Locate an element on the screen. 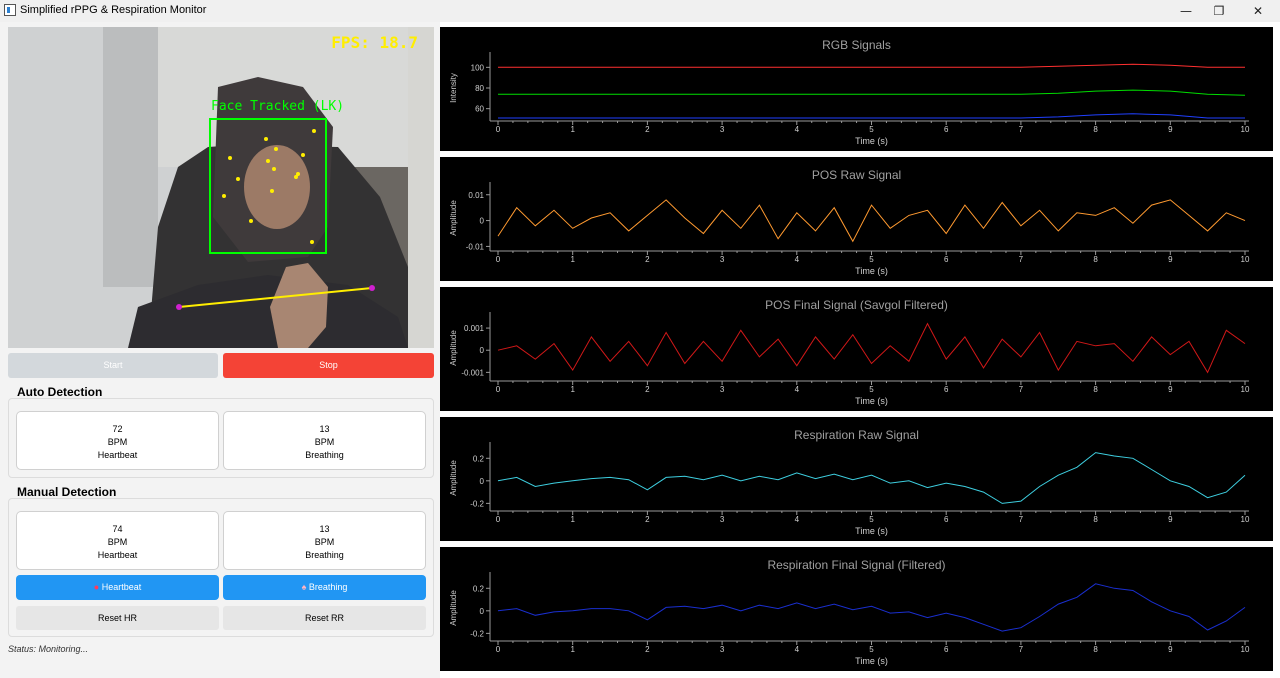 The width and height of the screenshot is (1280, 678). auto-breathing-value: 13 is located at coordinates (324, 429).